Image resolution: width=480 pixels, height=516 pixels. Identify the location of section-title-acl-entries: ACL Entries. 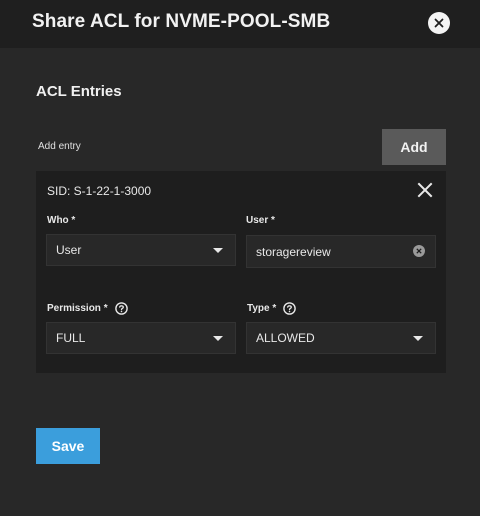
(79, 91).